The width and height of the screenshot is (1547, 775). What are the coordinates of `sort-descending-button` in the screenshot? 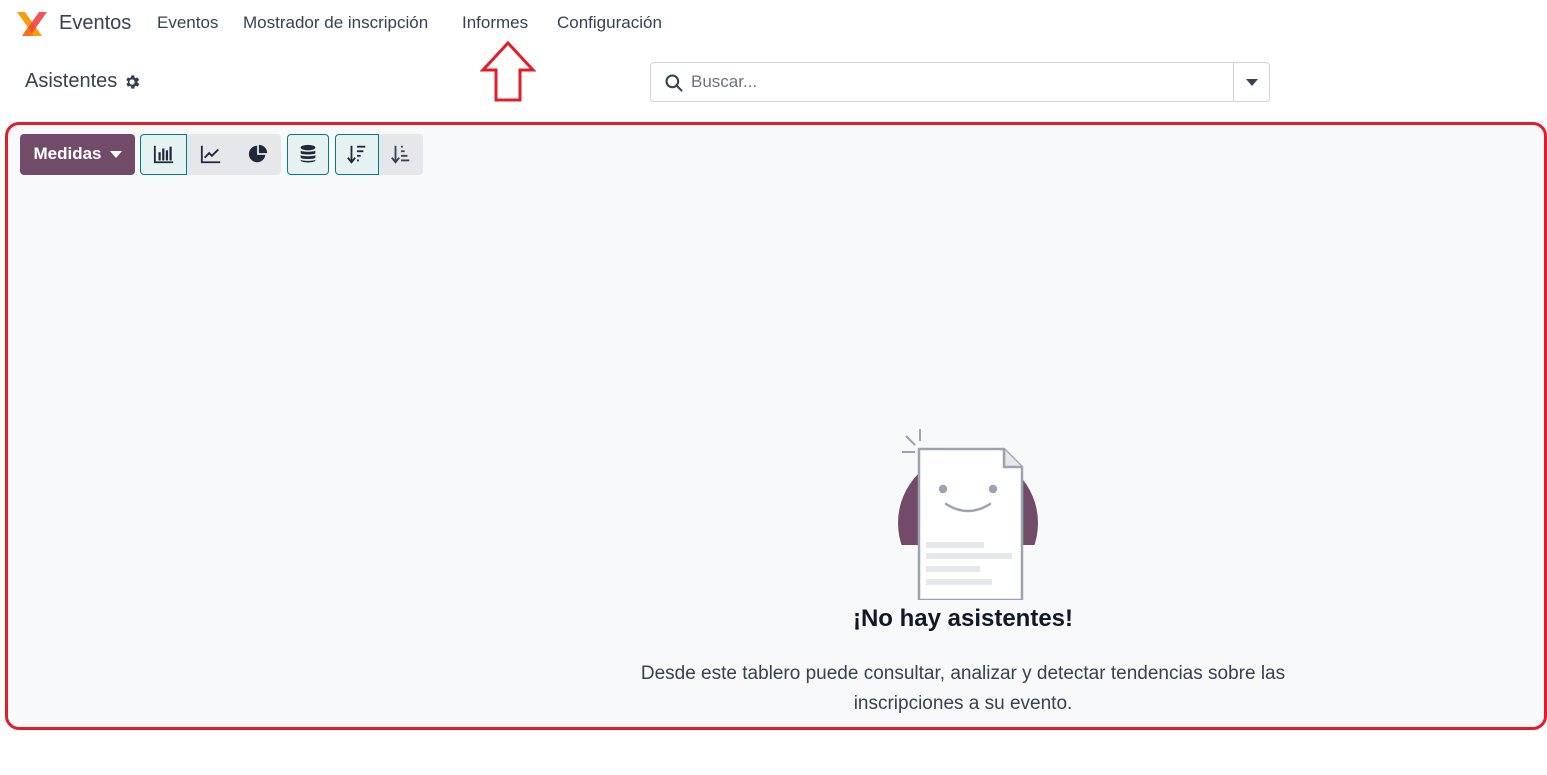 It's located at (357, 154).